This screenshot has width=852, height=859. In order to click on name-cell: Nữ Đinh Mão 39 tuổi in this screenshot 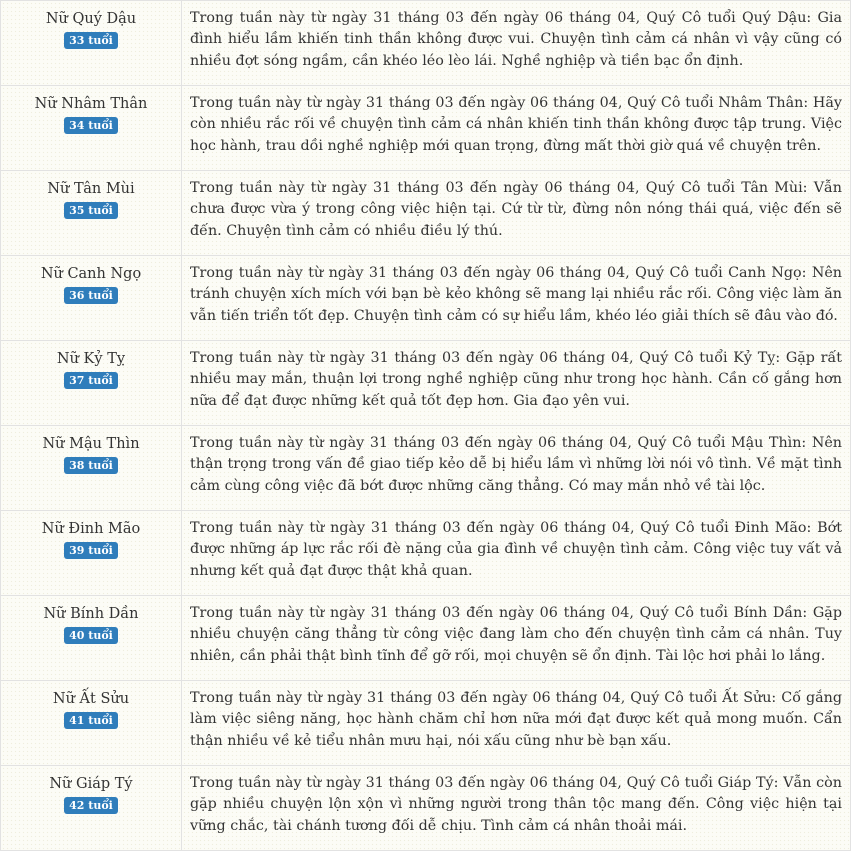, I will do `click(91, 553)`.